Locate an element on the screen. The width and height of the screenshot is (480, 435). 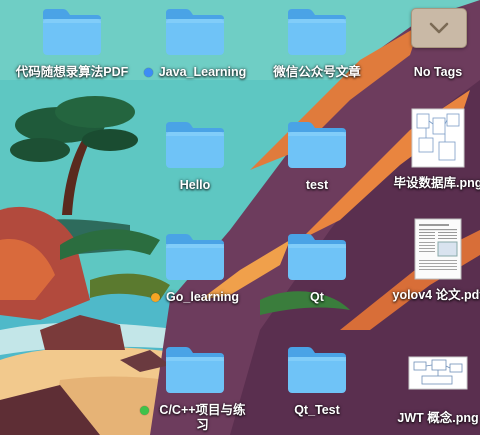
item-label: No Tags is located at coordinates (438, 72).